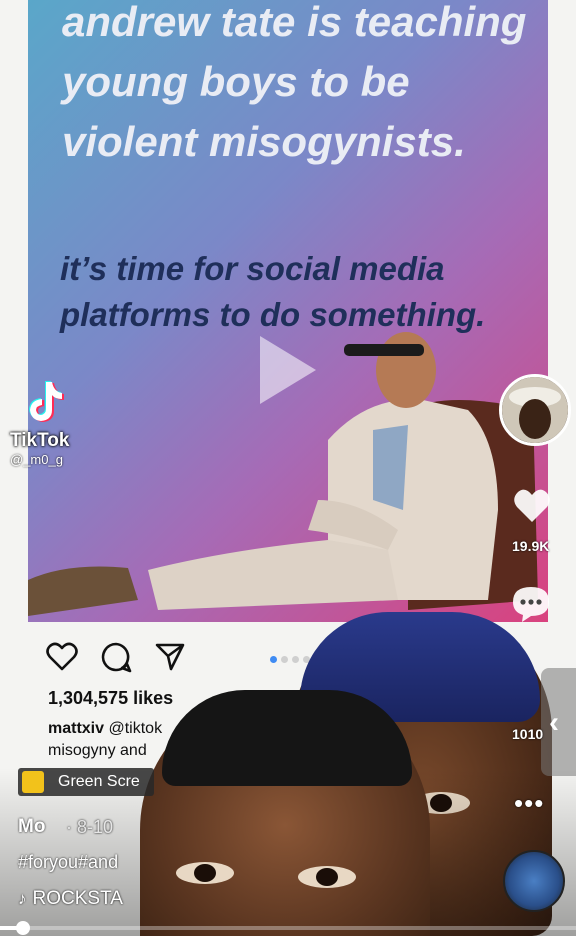  Describe the element at coordinates (170, 656) in the screenshot. I see `share-icon` at that location.